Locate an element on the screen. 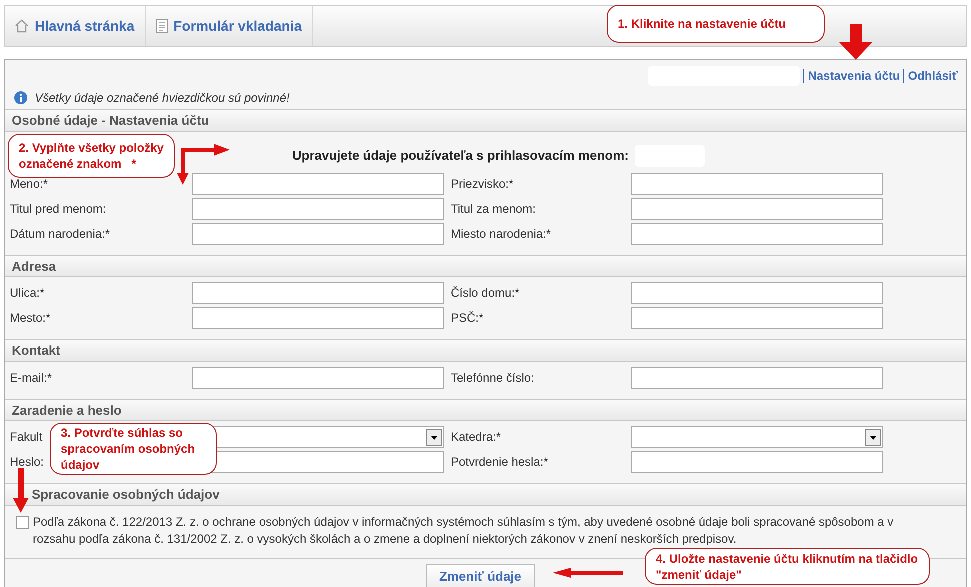  dropdown is located at coordinates (757, 437).